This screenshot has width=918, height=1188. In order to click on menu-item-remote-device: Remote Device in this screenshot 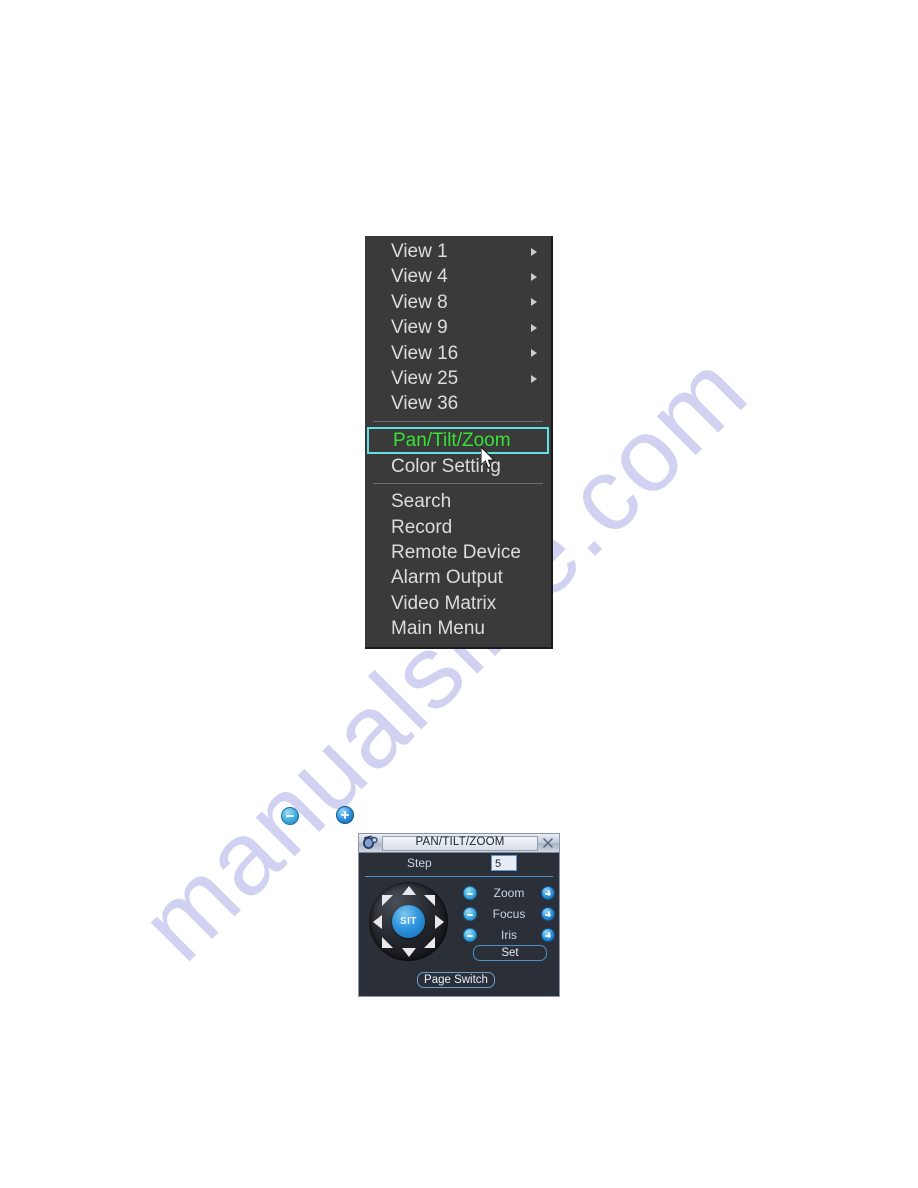, I will do `click(458, 552)`.